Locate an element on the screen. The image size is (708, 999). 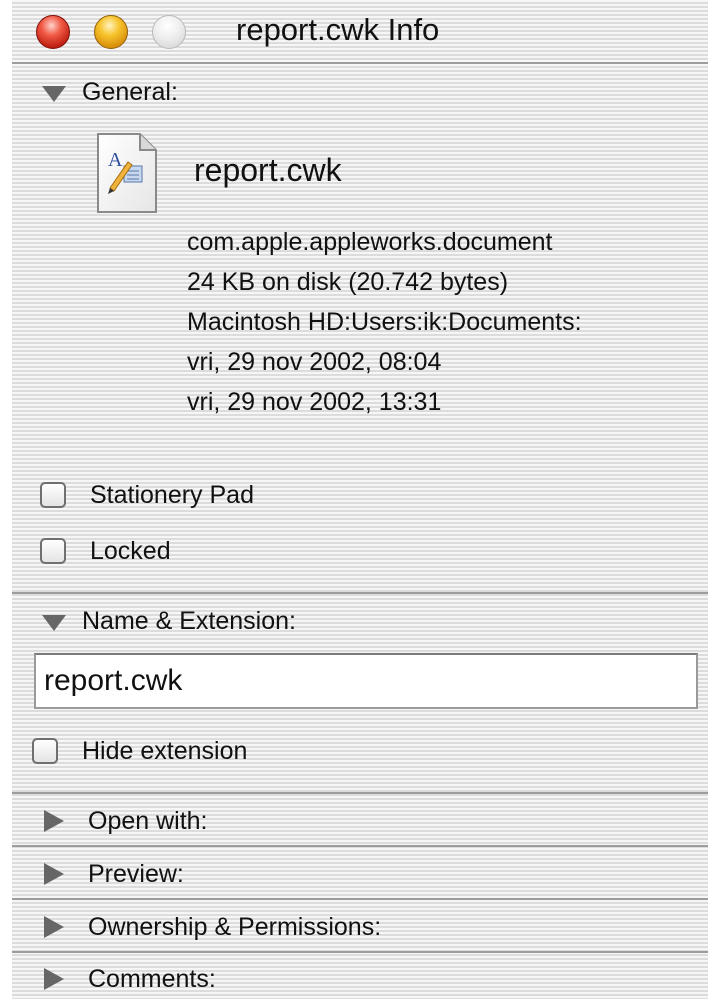
hide-extension-row: Hide extension is located at coordinates (139, 751).